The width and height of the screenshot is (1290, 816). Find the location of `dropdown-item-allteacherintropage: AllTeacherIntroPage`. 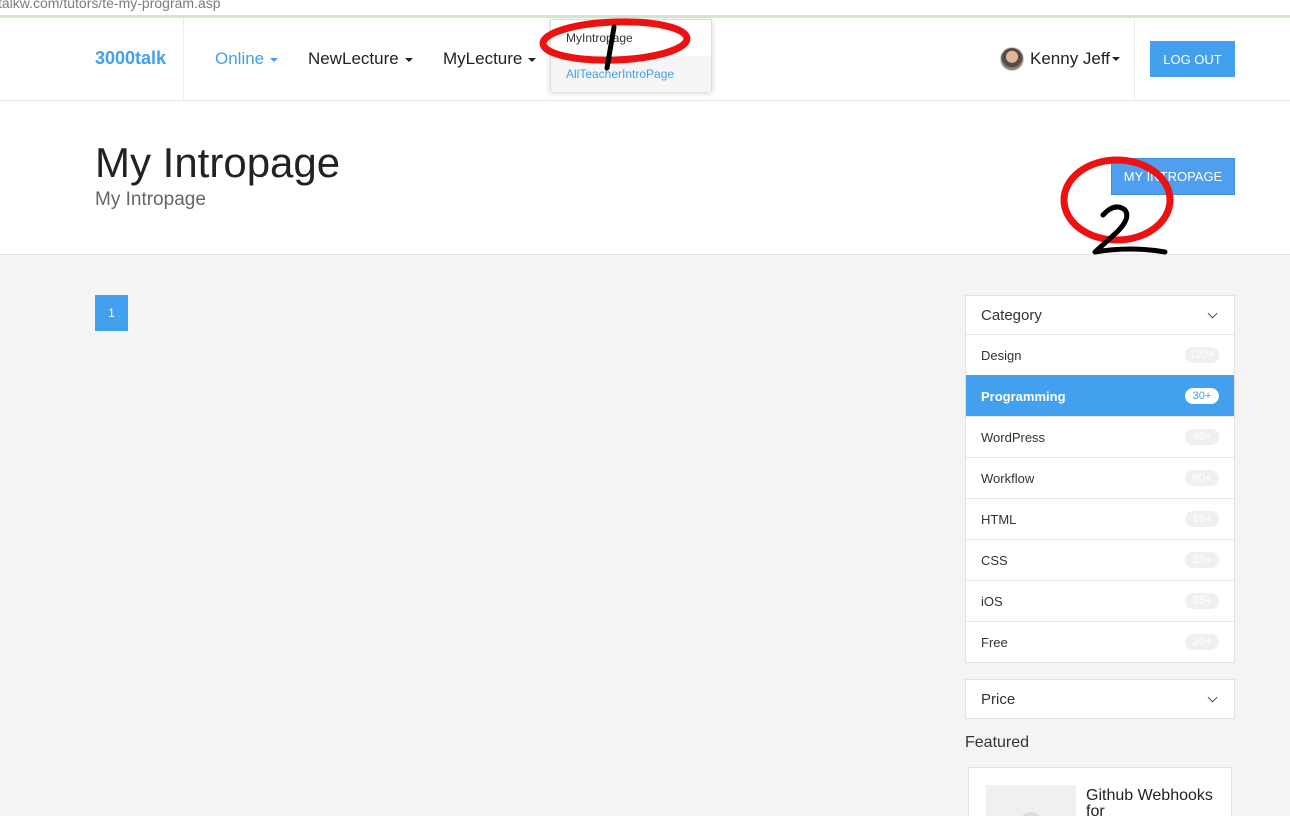

dropdown-item-allteacherintropage: AllTeacherIntroPage is located at coordinates (631, 74).